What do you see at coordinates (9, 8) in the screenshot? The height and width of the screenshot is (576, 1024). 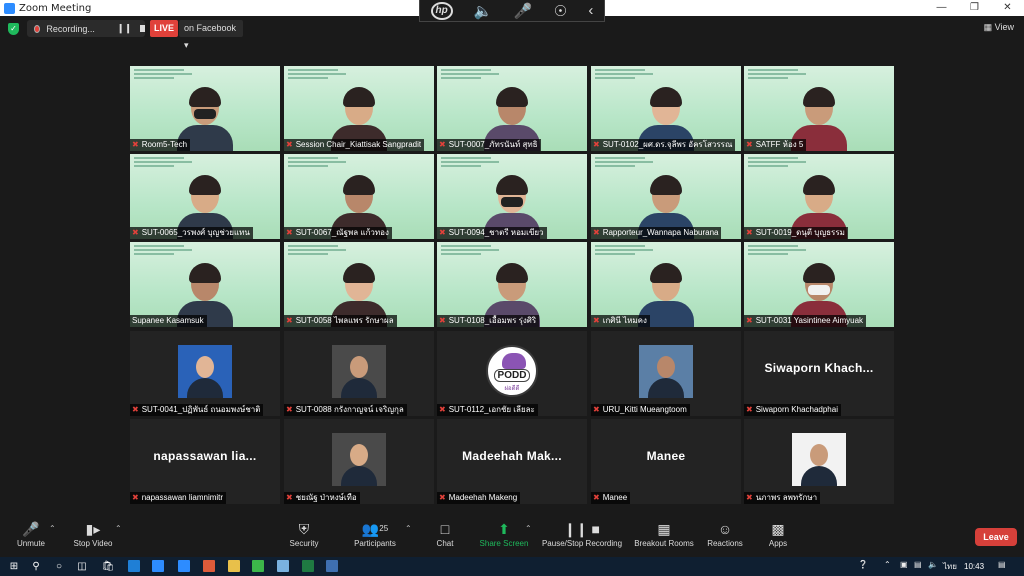 I see `zoom-app-icon` at bounding box center [9, 8].